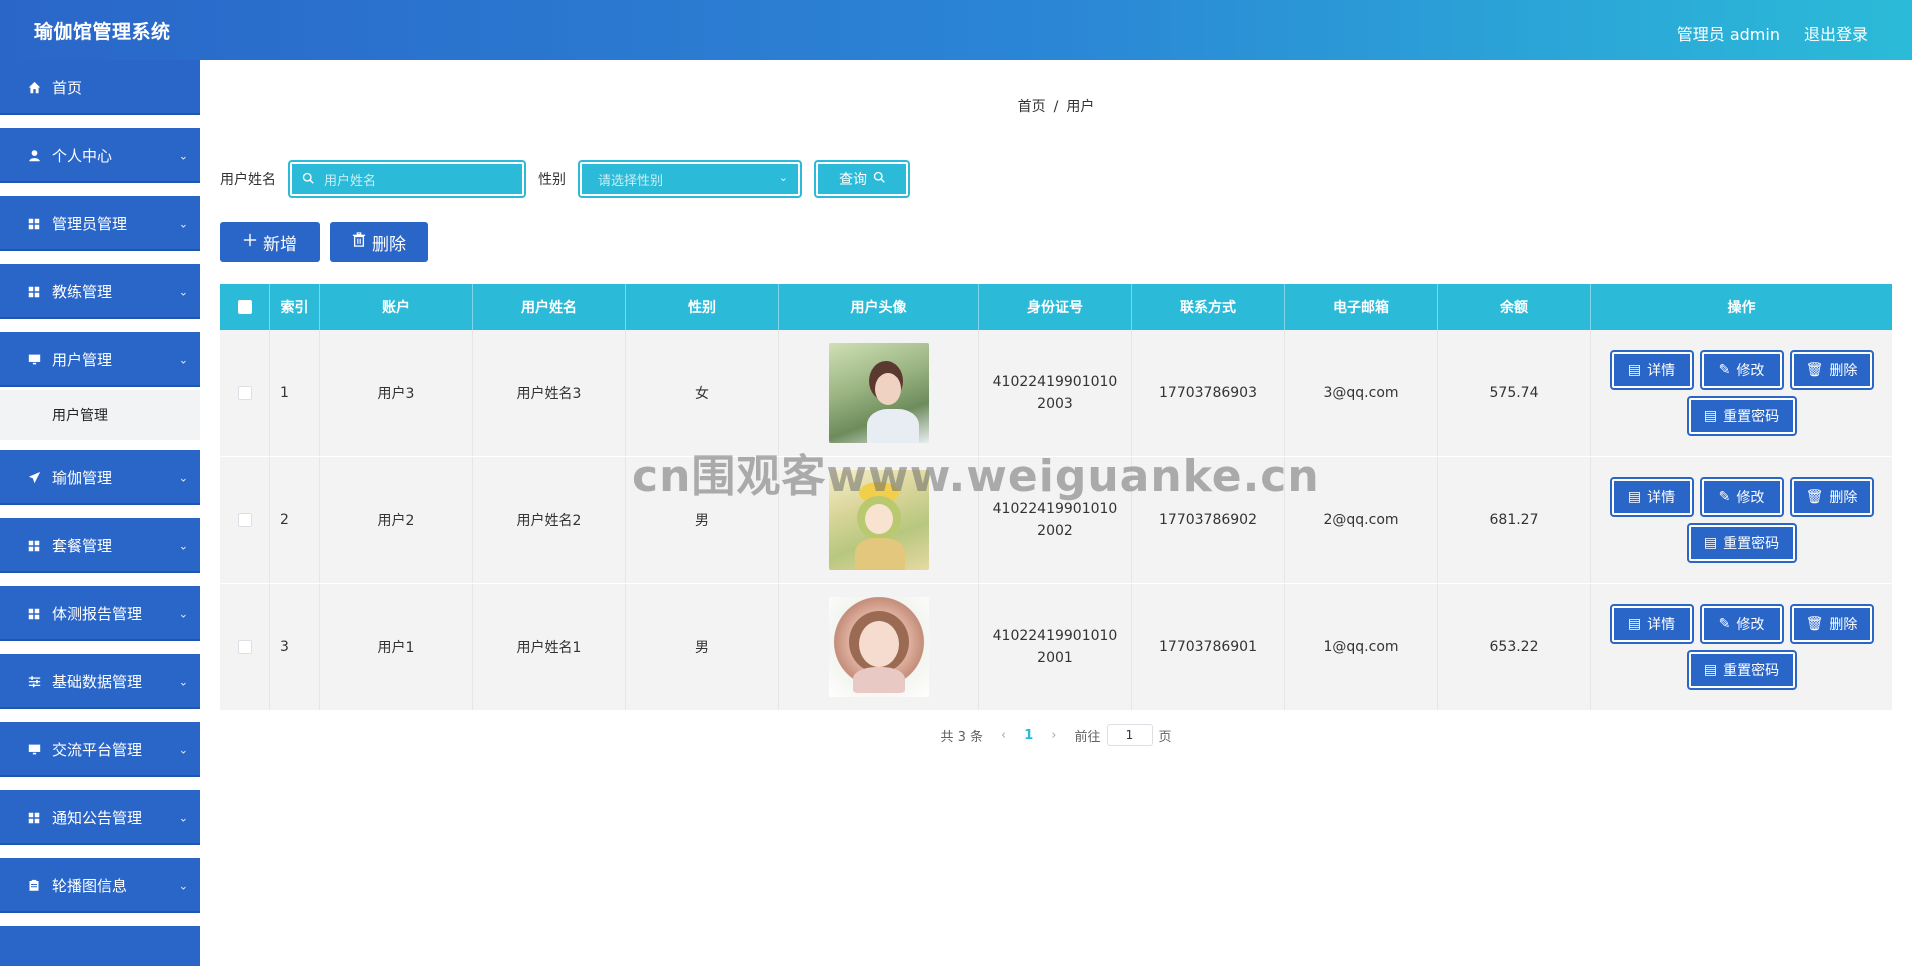 The height and width of the screenshot is (966, 1912). I want to click on cell-balance: 575.74, so click(1514, 393).